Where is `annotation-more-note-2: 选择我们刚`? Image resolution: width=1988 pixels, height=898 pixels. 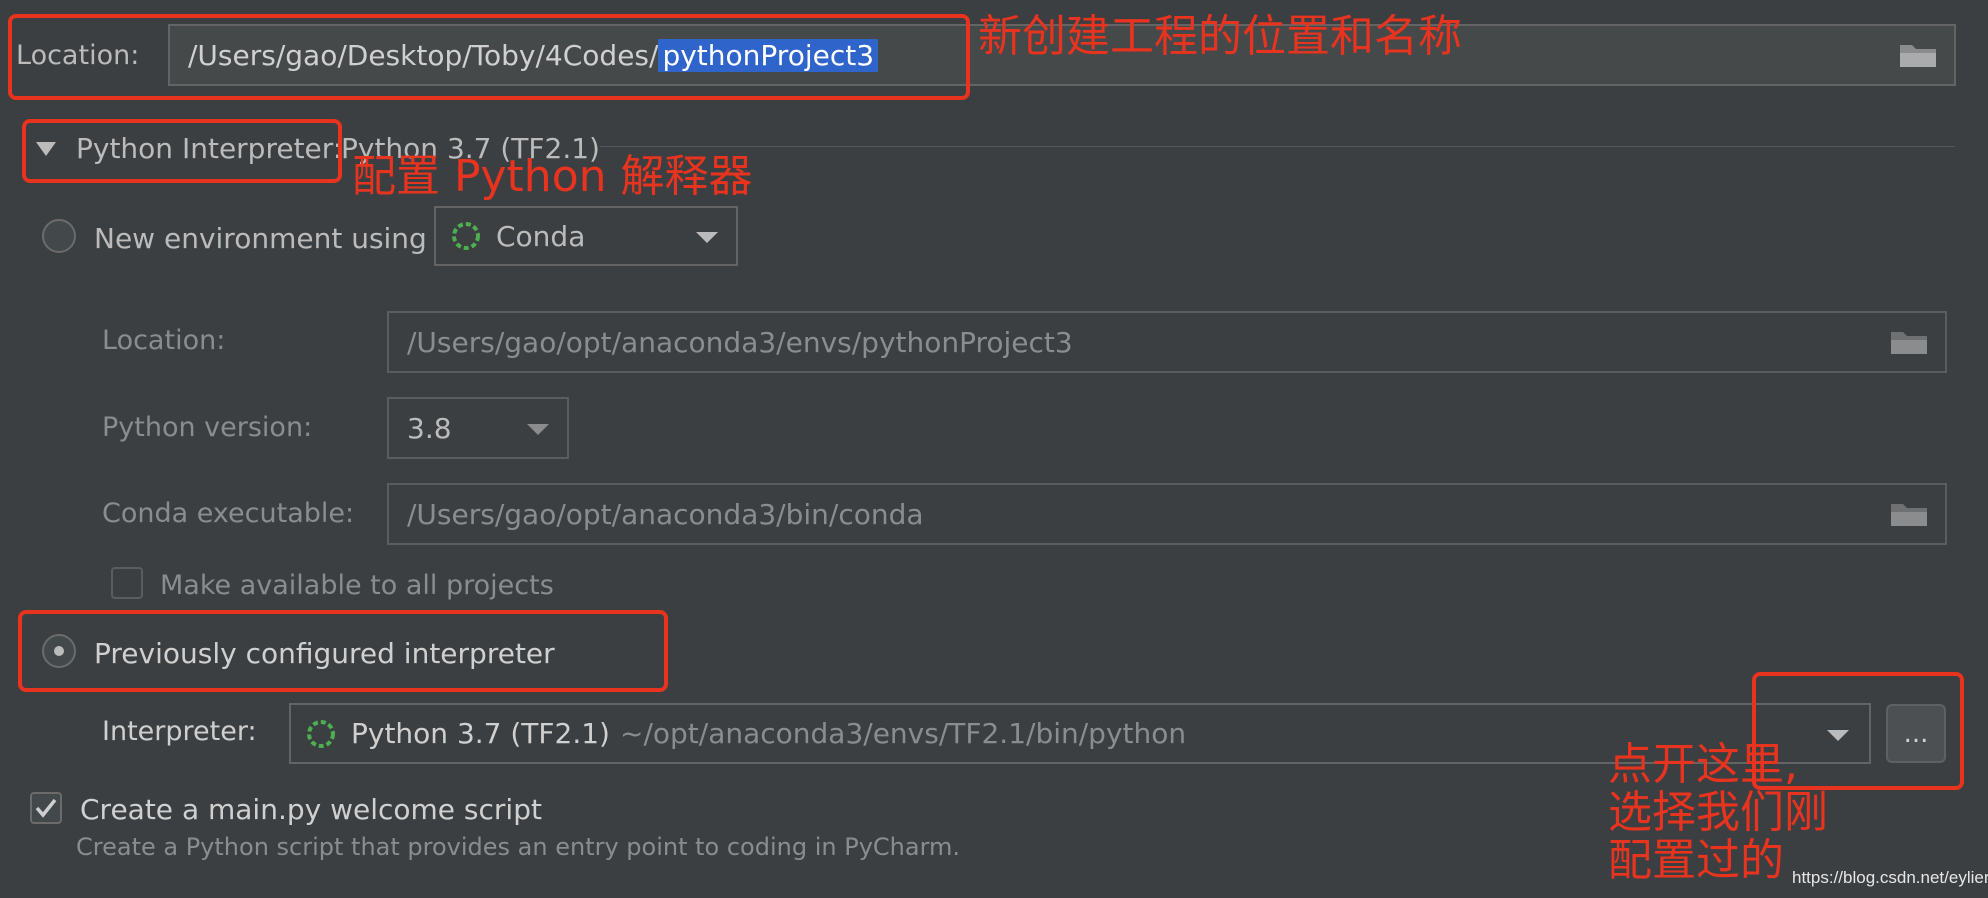
annotation-more-note-2: 选择我们刚 is located at coordinates (1718, 812).